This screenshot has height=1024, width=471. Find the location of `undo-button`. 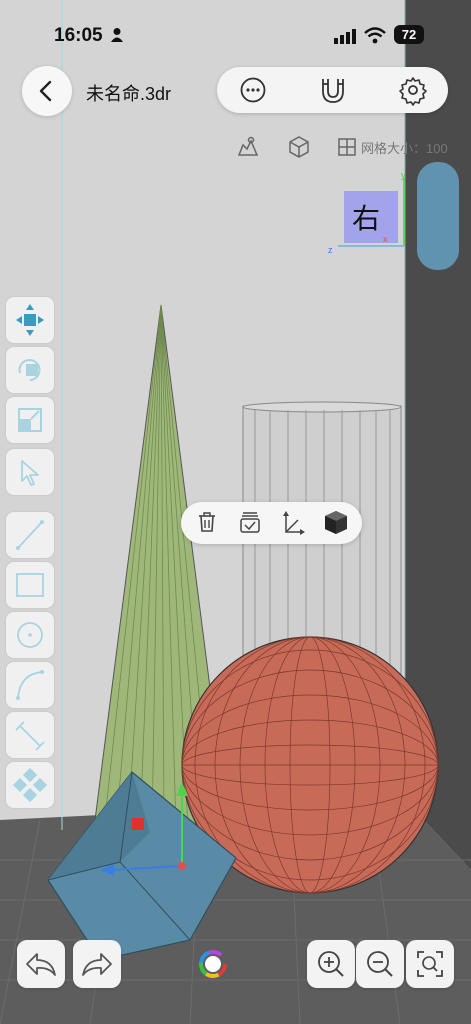

undo-button is located at coordinates (41, 964).